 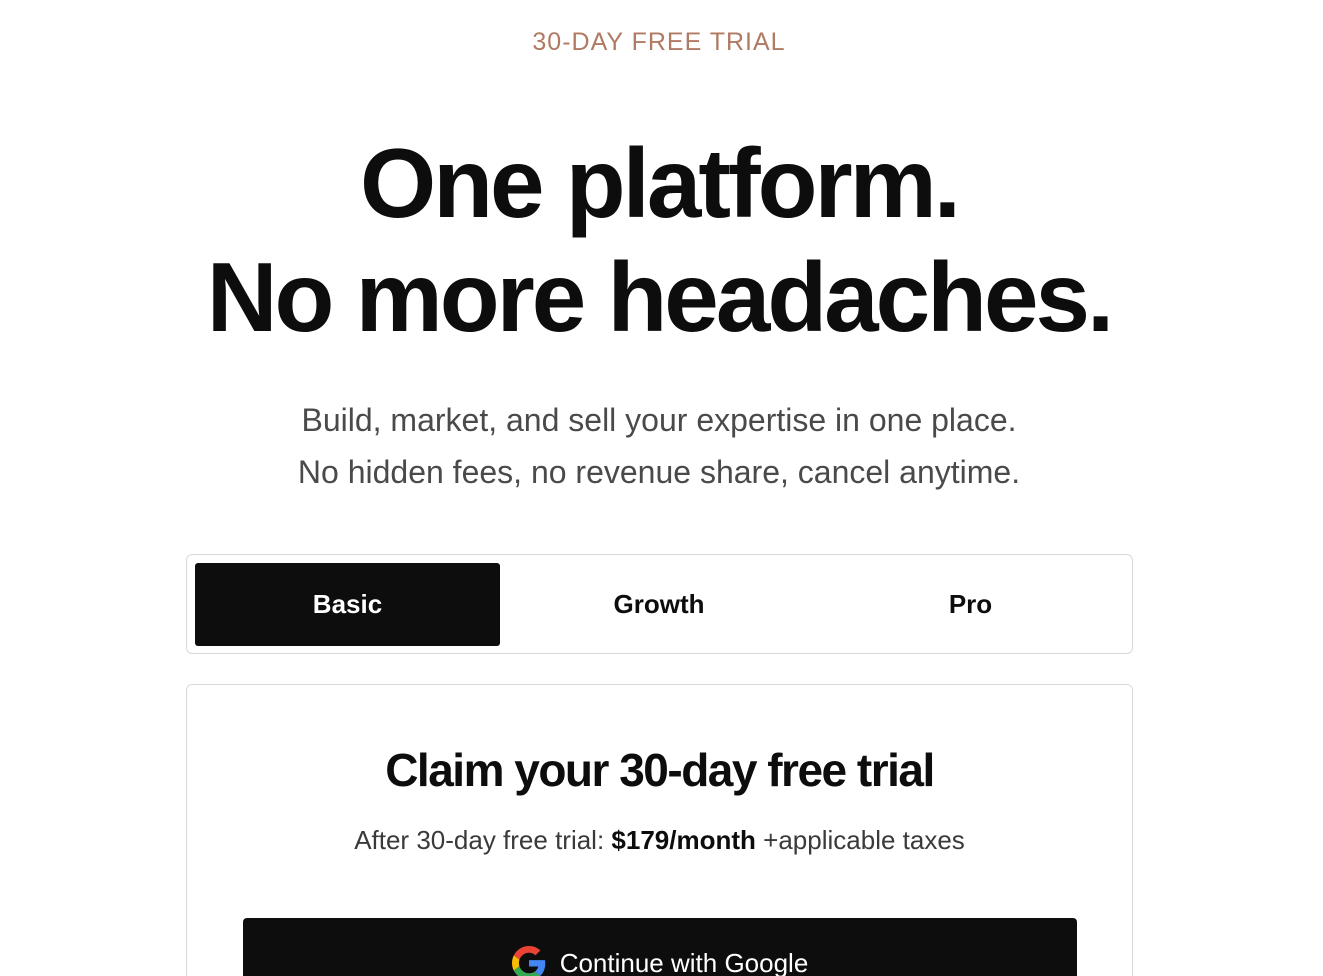 What do you see at coordinates (347, 604) in the screenshot?
I see `tab-basic: Basic` at bounding box center [347, 604].